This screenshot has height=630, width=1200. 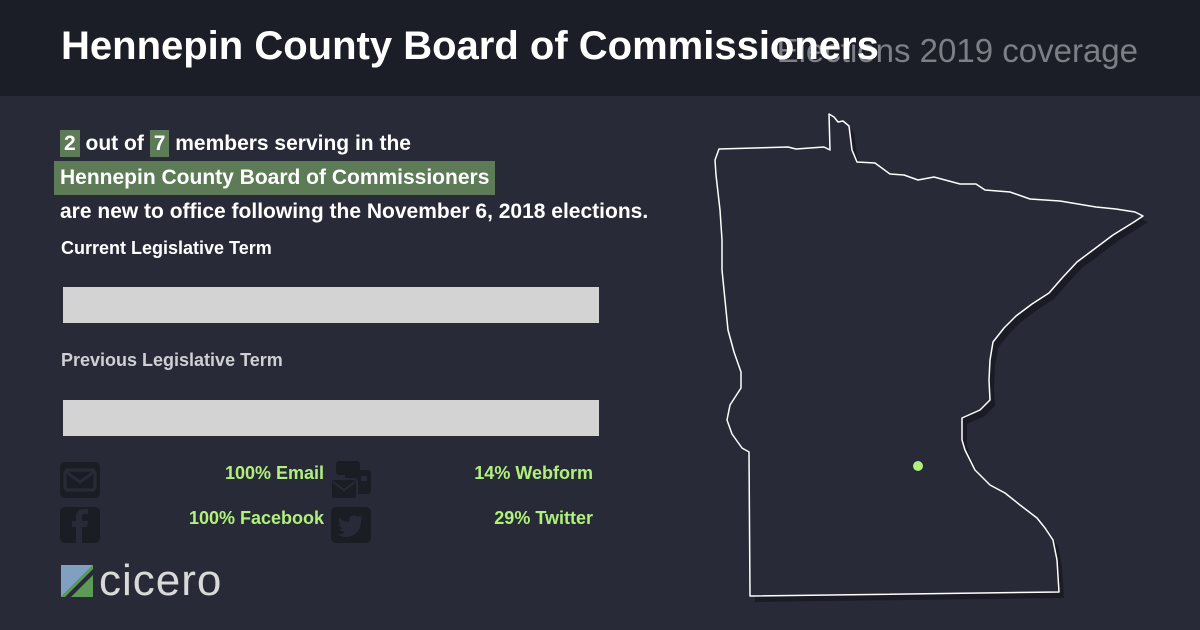 What do you see at coordinates (331, 305) in the screenshot?
I see `current-term-bar` at bounding box center [331, 305].